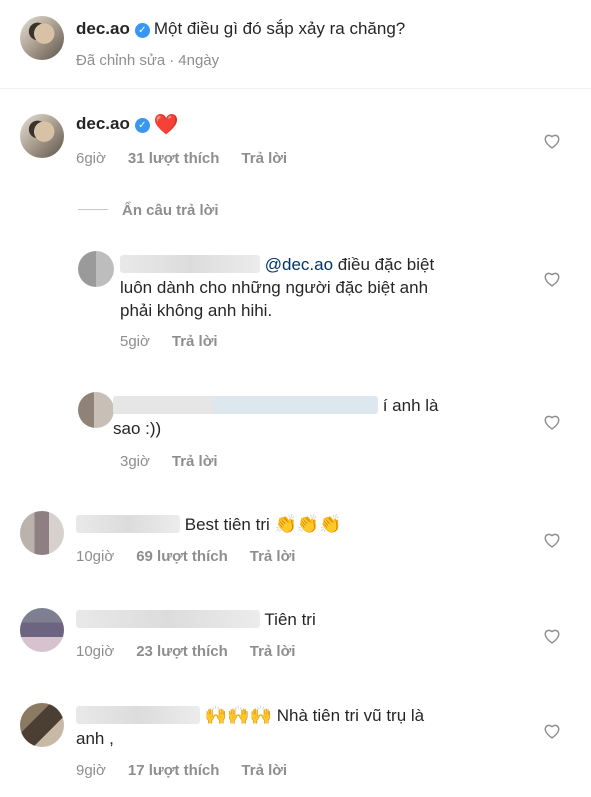  I want to click on reply-text-2: luôn dành cho những người đặc biệt anh, so click(274, 287).